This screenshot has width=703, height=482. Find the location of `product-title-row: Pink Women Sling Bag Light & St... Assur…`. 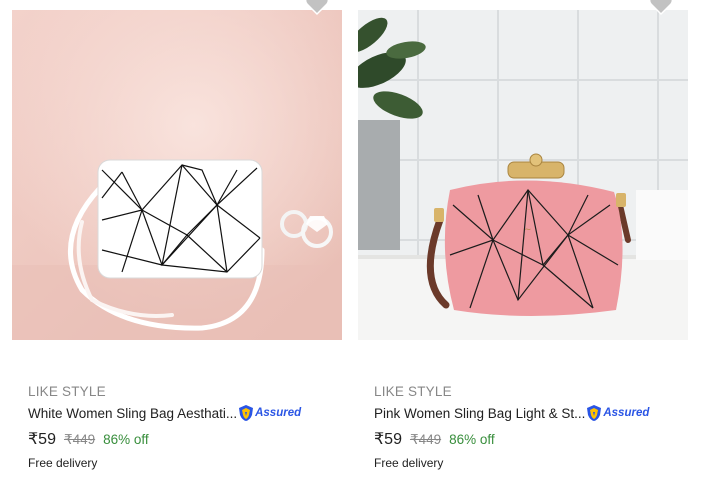

product-title-row: Pink Women Sling Bag Light & St... Assur… is located at coordinates (511, 413).